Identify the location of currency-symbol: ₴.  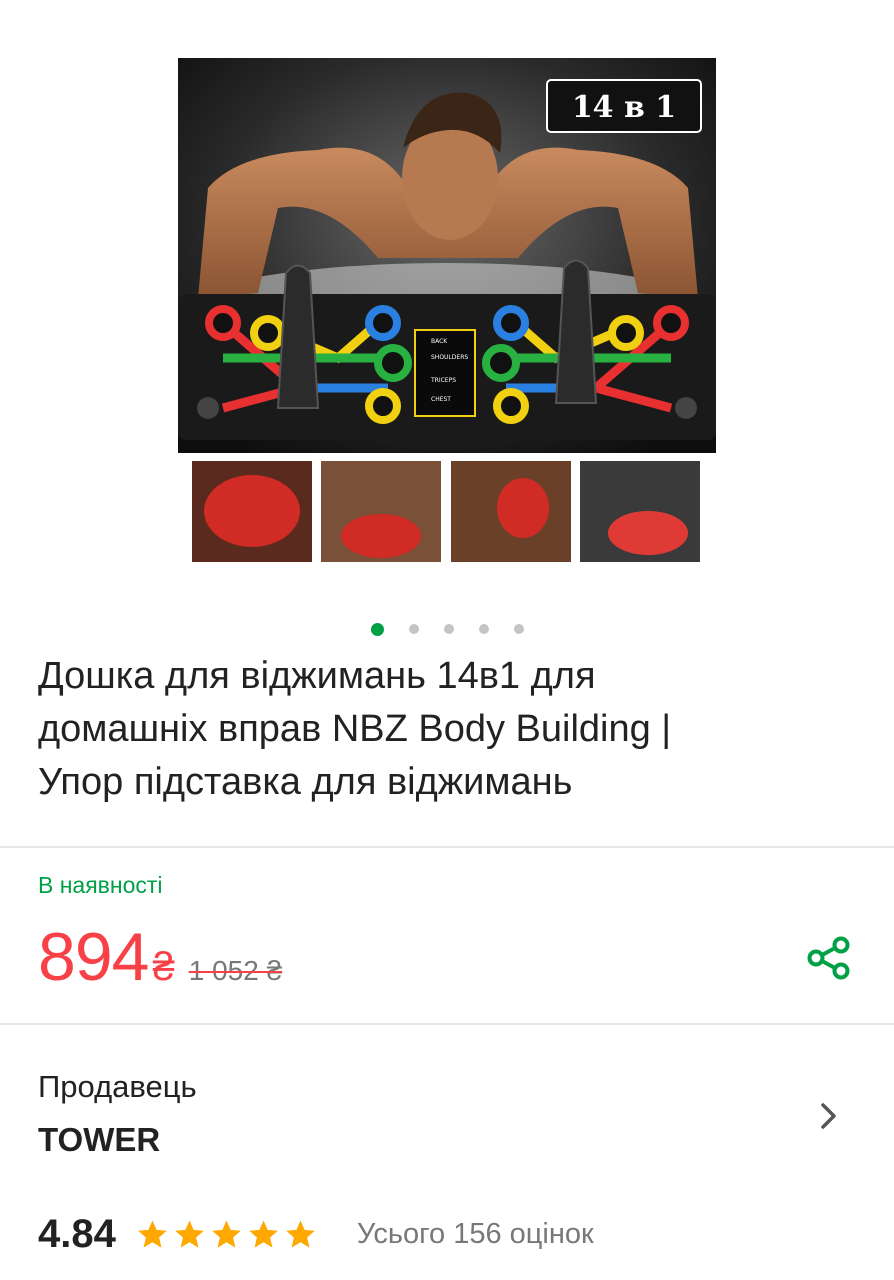
(163, 967).